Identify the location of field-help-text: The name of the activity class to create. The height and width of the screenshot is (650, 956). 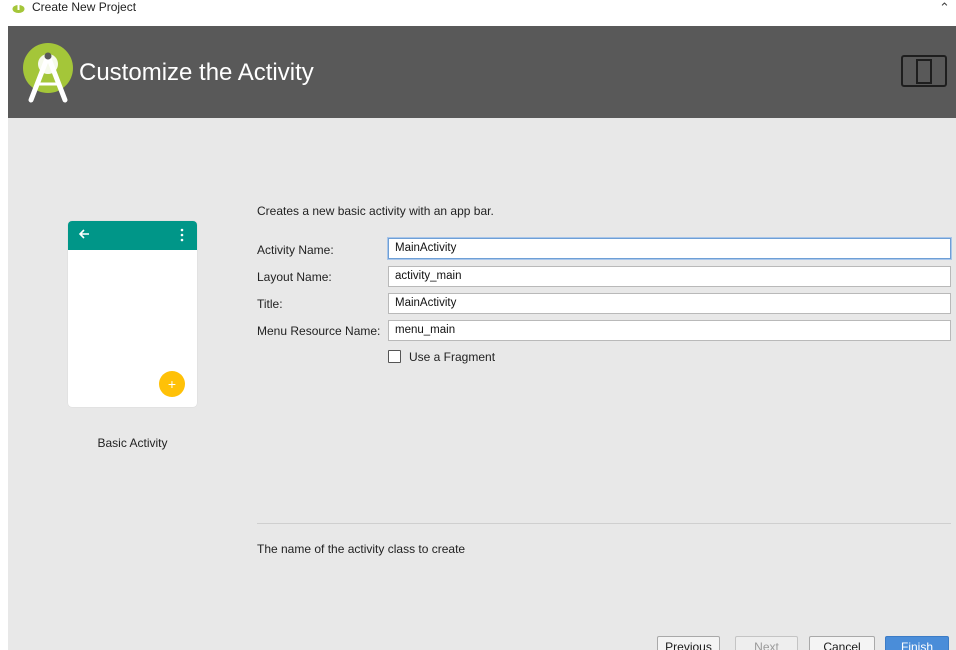
(361, 549).